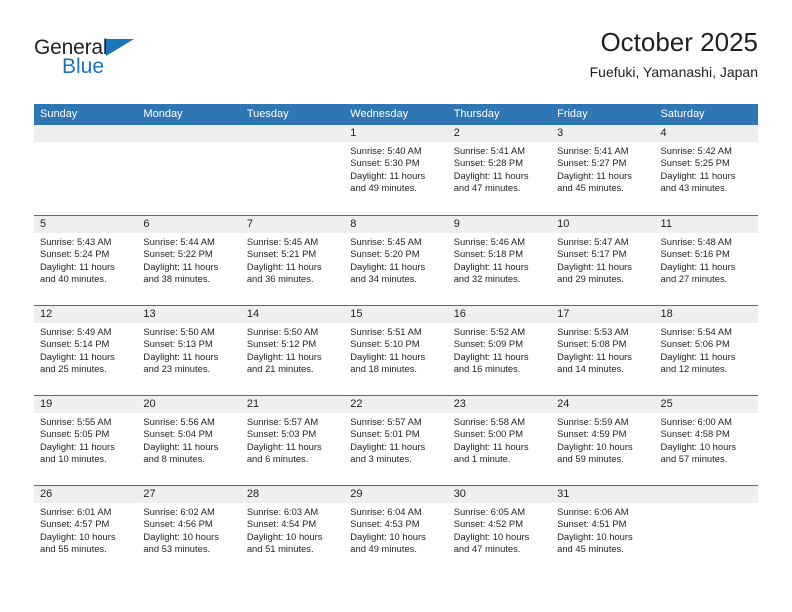  Describe the element at coordinates (280, 369) in the screenshot. I see `daylight-duration-line2: and 21 minutes.` at that location.